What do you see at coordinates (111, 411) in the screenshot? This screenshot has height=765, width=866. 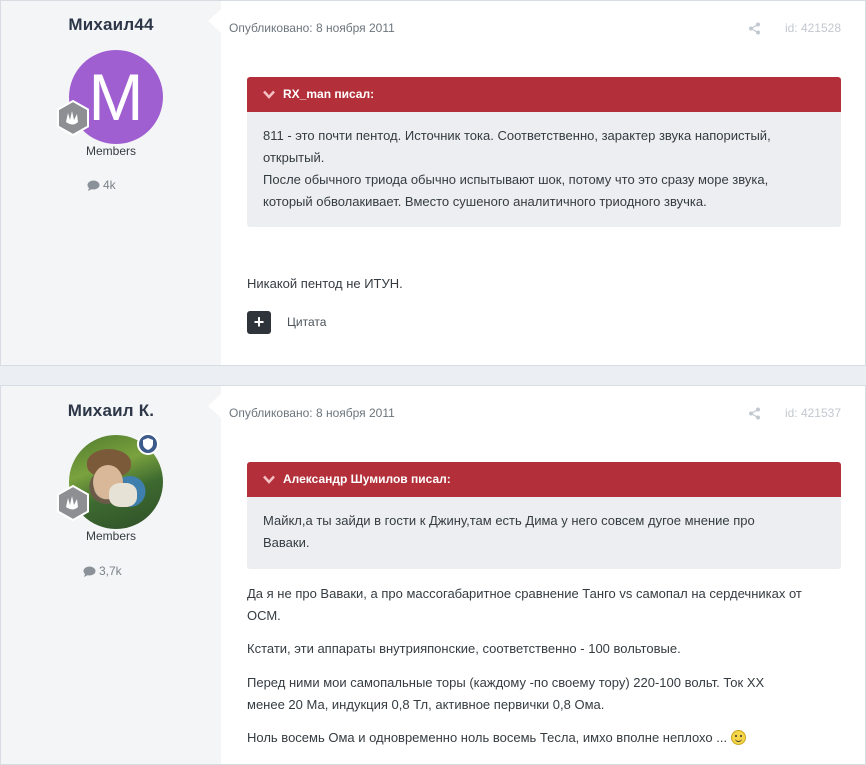 I see `author-name-link: Михаил К.` at bounding box center [111, 411].